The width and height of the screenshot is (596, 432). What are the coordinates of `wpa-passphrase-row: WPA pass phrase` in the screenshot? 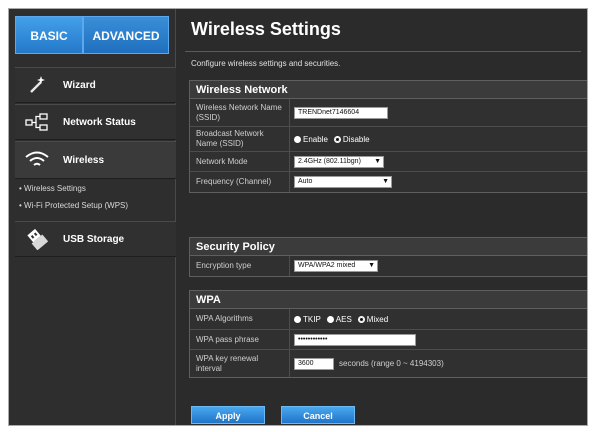 It's located at (388, 340).